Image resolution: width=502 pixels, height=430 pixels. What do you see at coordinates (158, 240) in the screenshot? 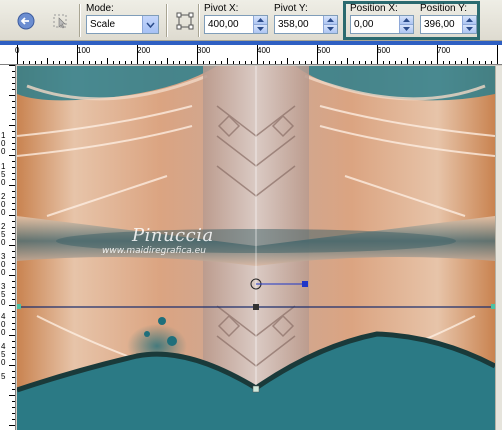
I see `watermark: Pinuccia www.maidiregrafica.eu` at bounding box center [158, 240].